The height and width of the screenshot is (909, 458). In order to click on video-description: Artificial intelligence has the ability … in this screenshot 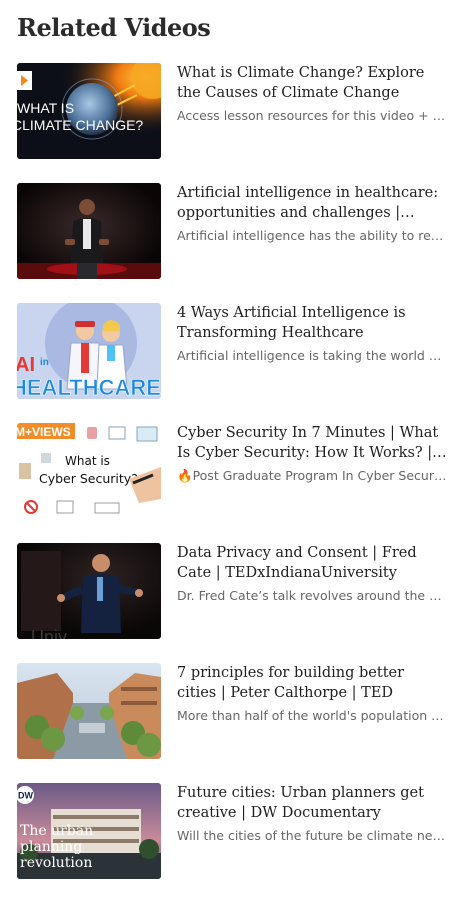, I will do `click(312, 235)`.